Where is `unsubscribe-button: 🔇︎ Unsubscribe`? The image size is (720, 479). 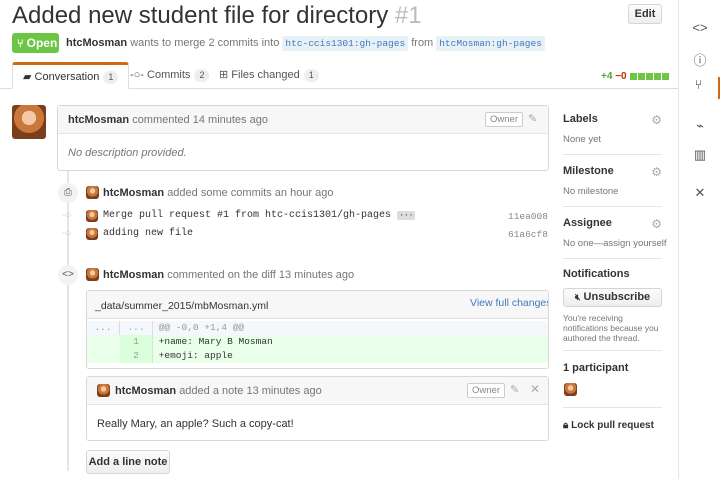 unsubscribe-button: 🔇︎ Unsubscribe is located at coordinates (612, 297).